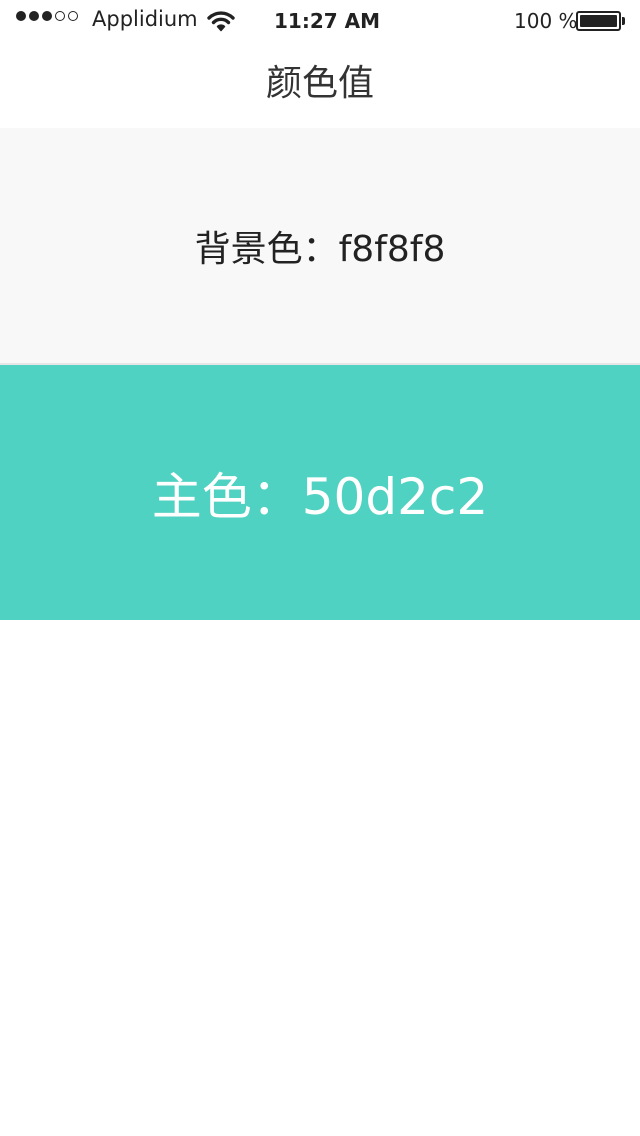  What do you see at coordinates (623, 21) in the screenshot?
I see `battery-tip` at bounding box center [623, 21].